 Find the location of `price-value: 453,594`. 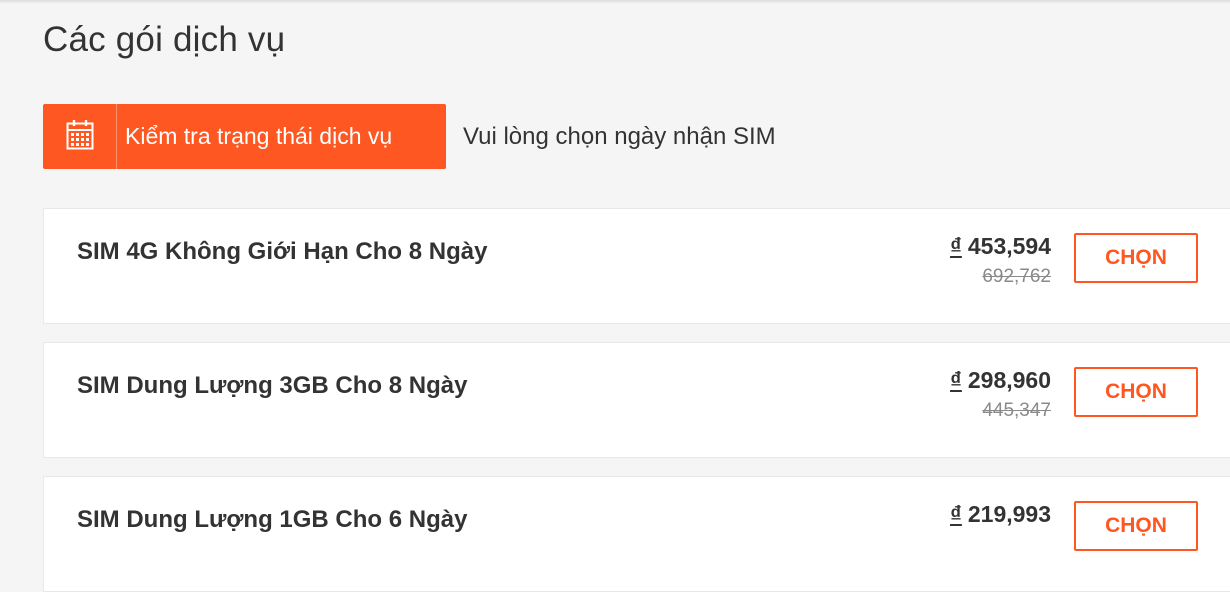

price-value: 453,594 is located at coordinates (1009, 246).